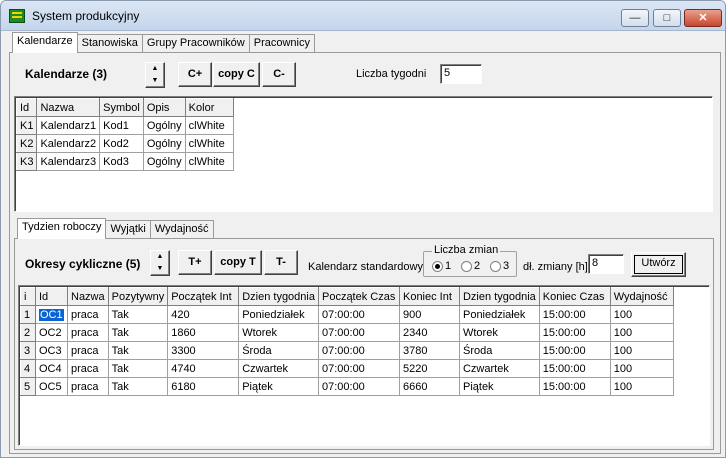 This screenshot has height=458, width=726. Describe the element at coordinates (203, 314) in the screenshot. I see `table-cell: 420` at that location.